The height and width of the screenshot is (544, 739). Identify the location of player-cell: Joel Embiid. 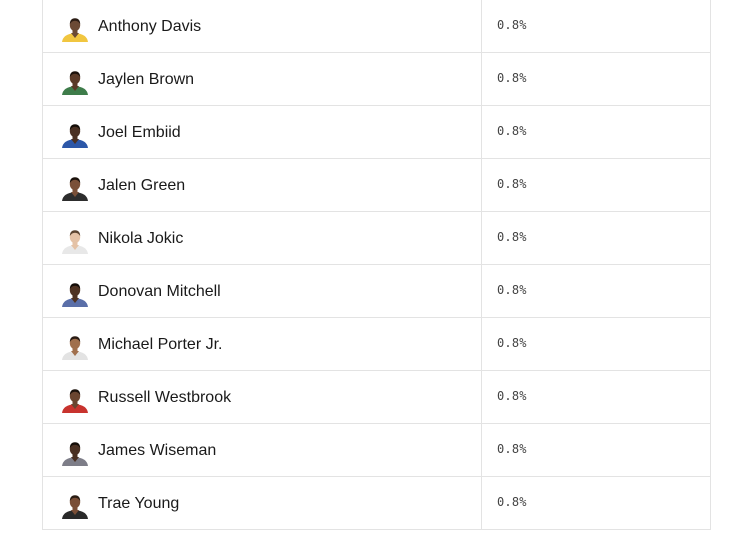
(262, 132).